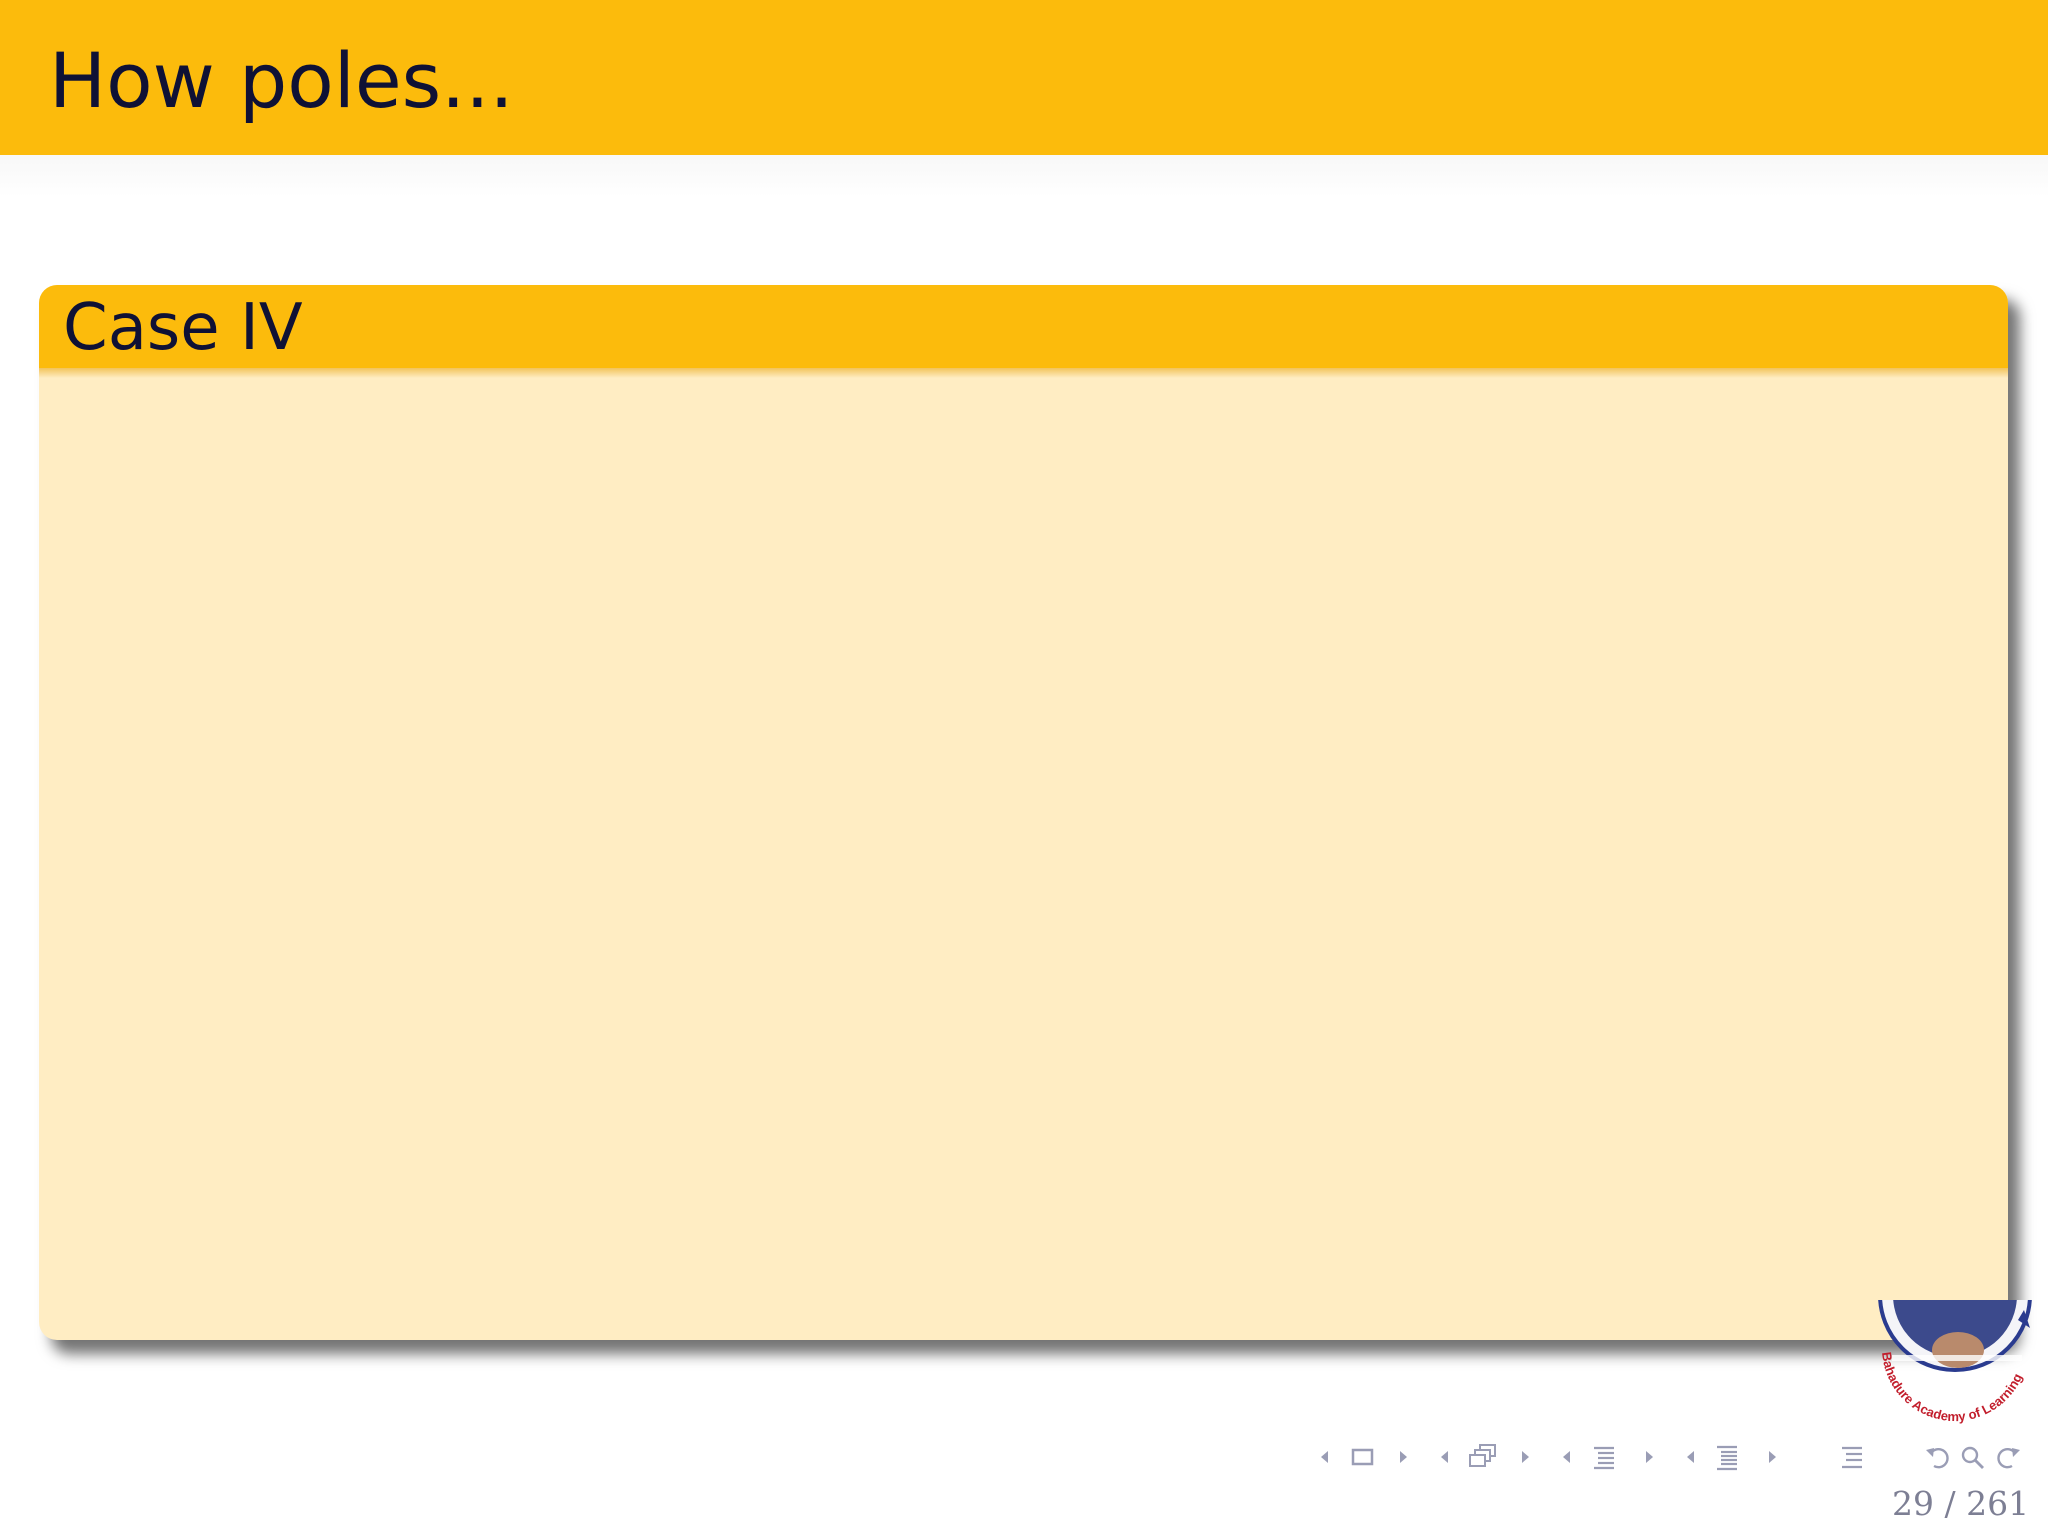 Image resolution: width=2048 pixels, height=1536 pixels. Describe the element at coordinates (1023, 326) in the screenshot. I see `block-title-bar: Case IV` at that location.